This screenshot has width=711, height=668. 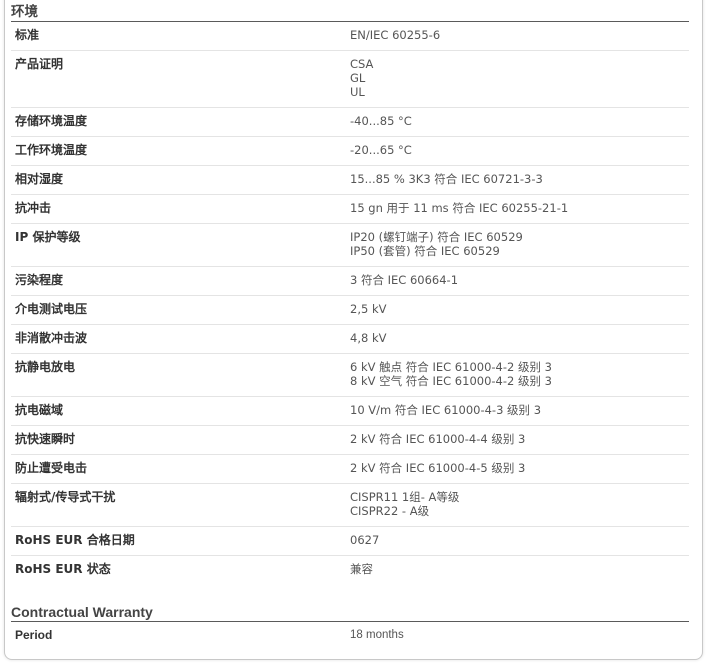 I want to click on row-value-line: IP50 (套管) 符合 IEC 60529, so click(x=425, y=251).